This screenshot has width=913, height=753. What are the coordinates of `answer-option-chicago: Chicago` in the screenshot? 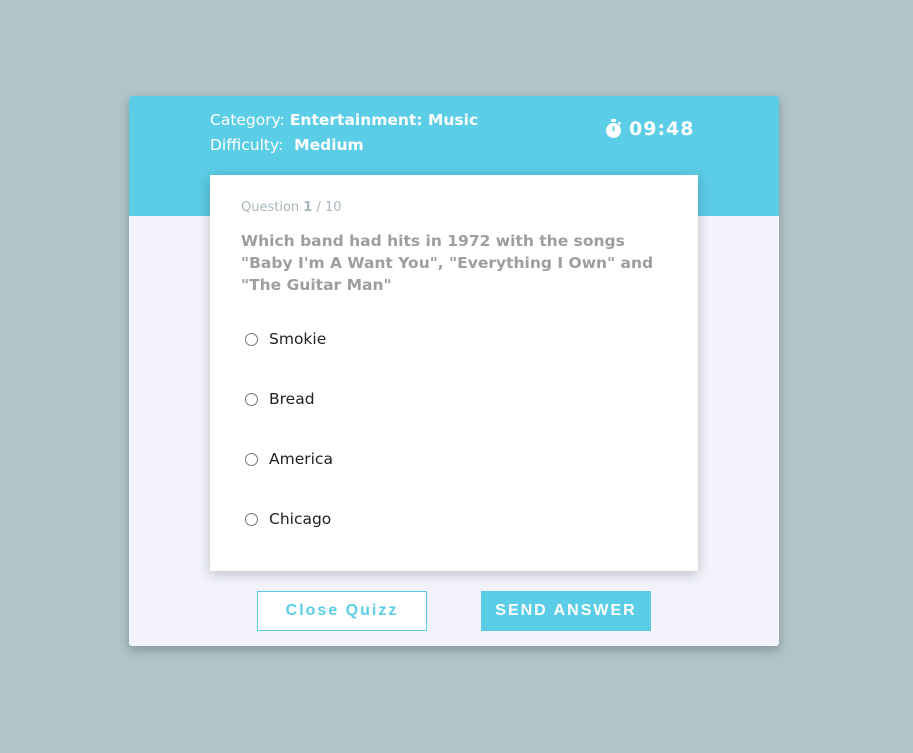 It's located at (288, 519).